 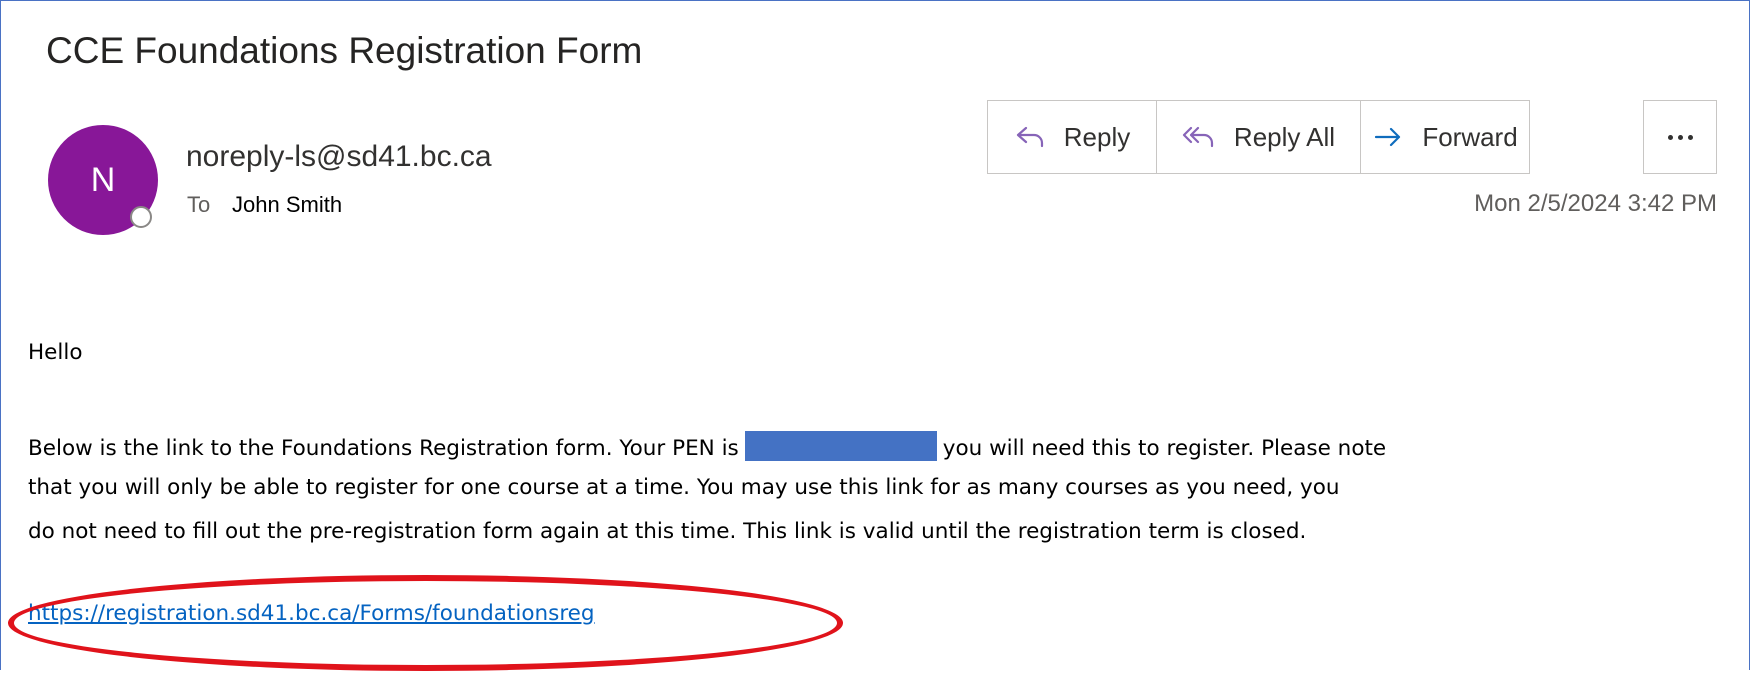 I want to click on redacted-pen, so click(x=840, y=446).